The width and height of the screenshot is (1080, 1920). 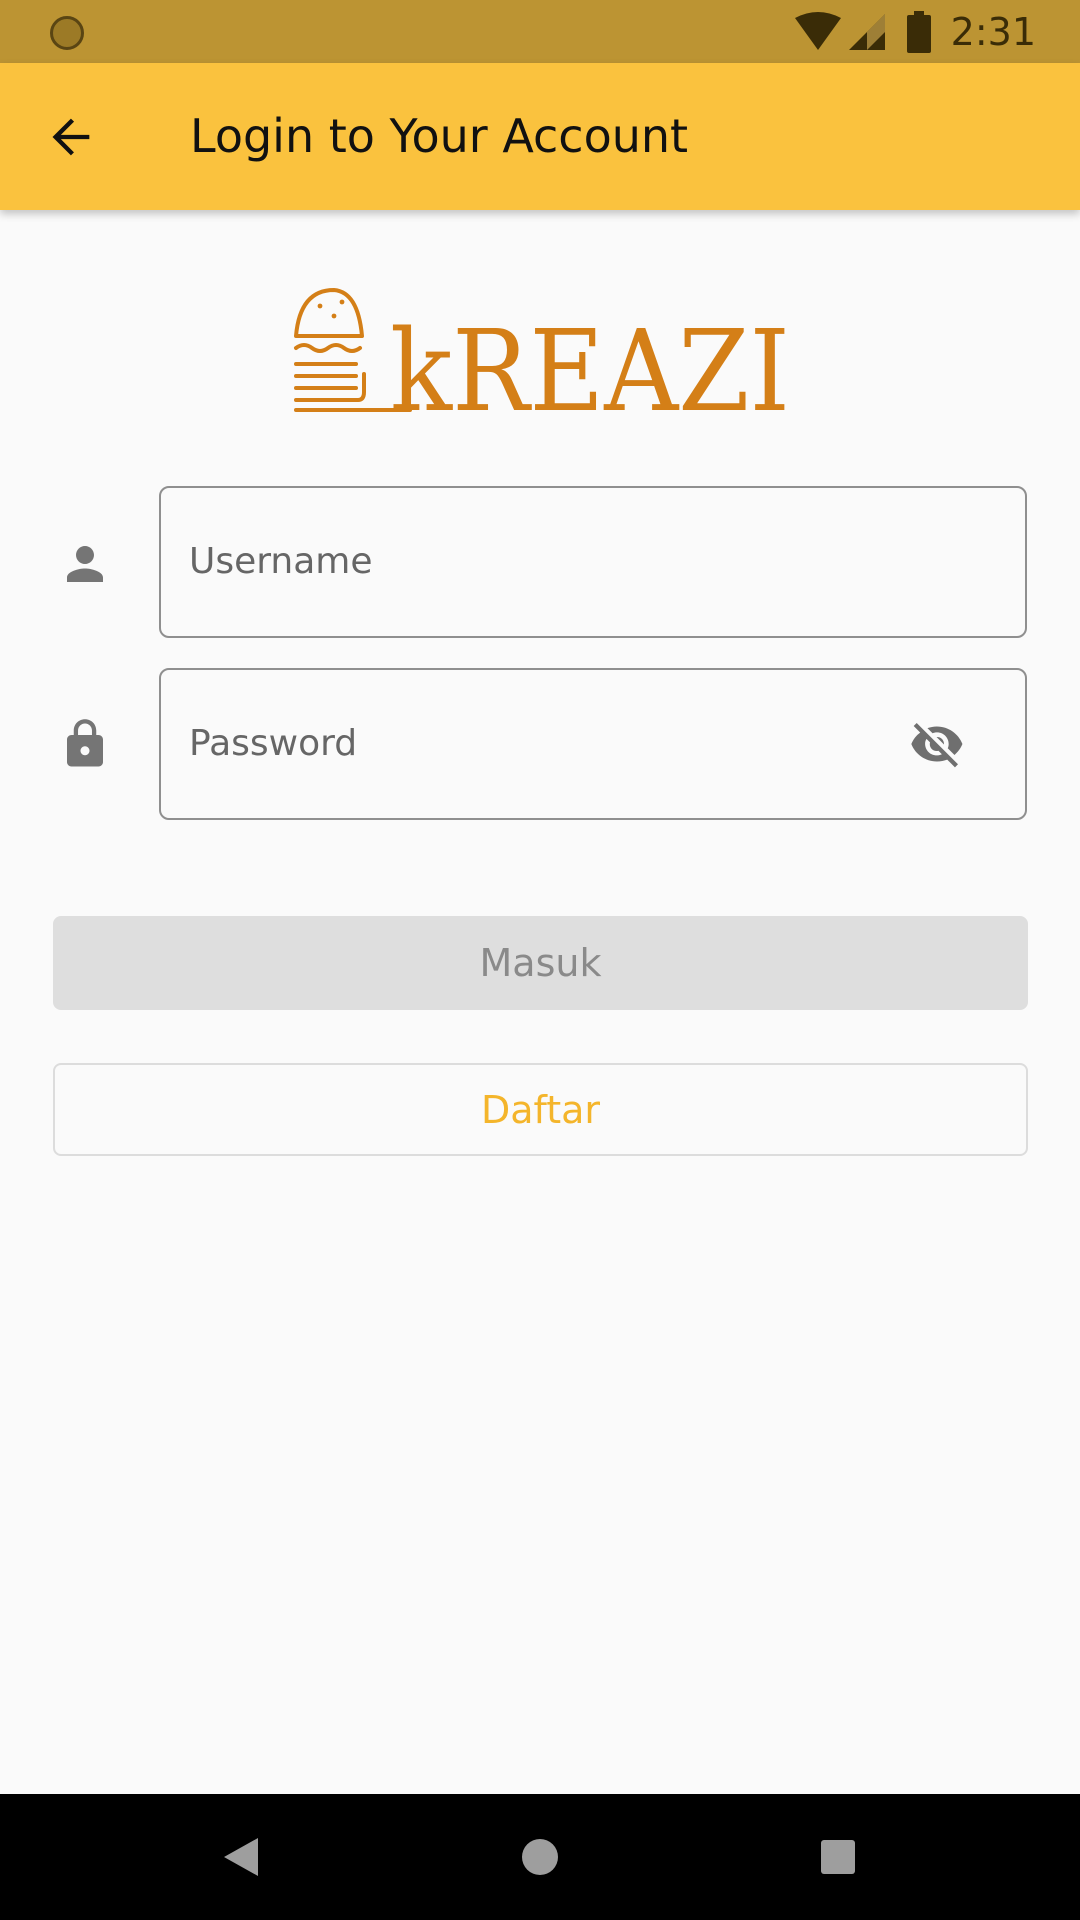 I want to click on page-title: Login to Your Account, so click(x=439, y=136).